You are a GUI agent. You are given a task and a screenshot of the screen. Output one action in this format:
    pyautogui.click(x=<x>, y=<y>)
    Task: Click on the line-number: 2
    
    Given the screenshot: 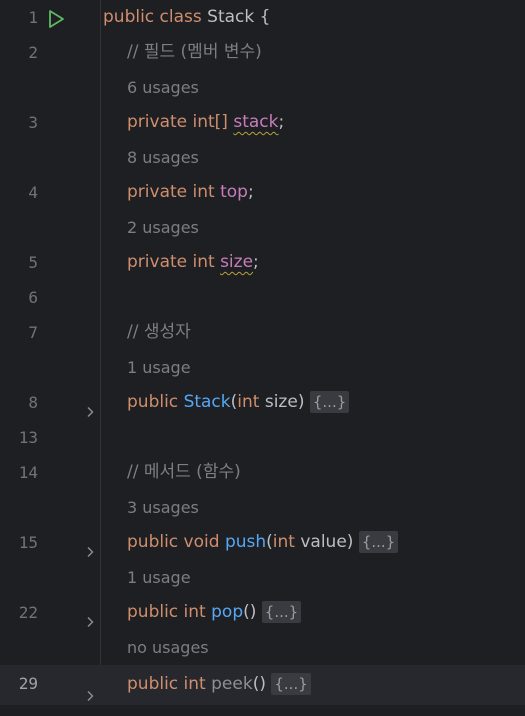 What is the action you would take?
    pyautogui.click(x=33, y=52)
    